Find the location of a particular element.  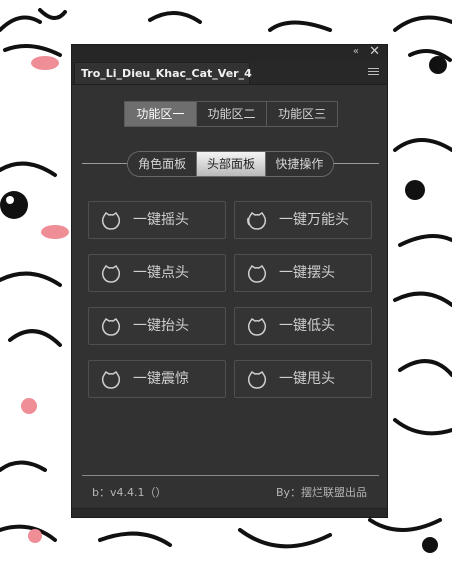

shake-head-label: 一键摇头 is located at coordinates (161, 220).